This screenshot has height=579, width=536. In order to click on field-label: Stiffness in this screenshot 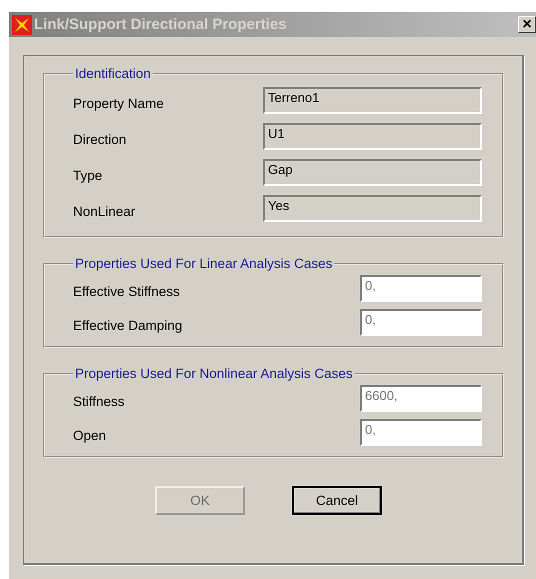, I will do `click(99, 401)`.